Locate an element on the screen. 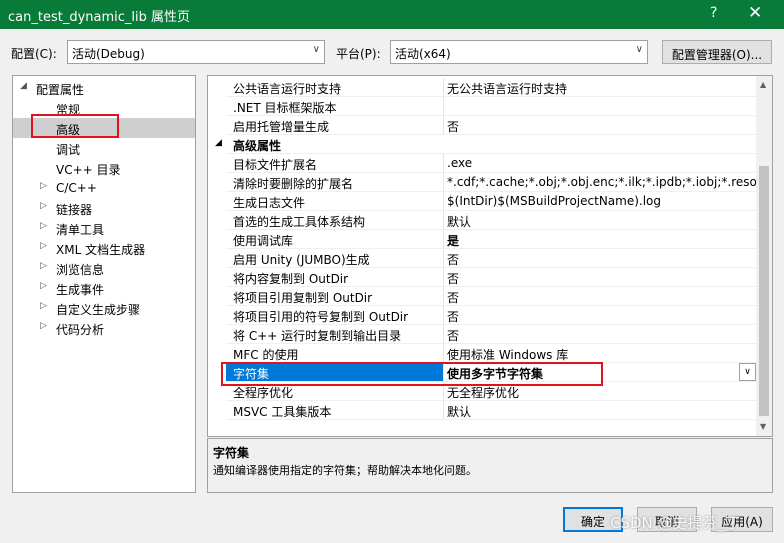 Image resolution: width=784 pixels, height=543 pixels. vertical-scrollbar: ▲ ▼ is located at coordinates (764, 256).